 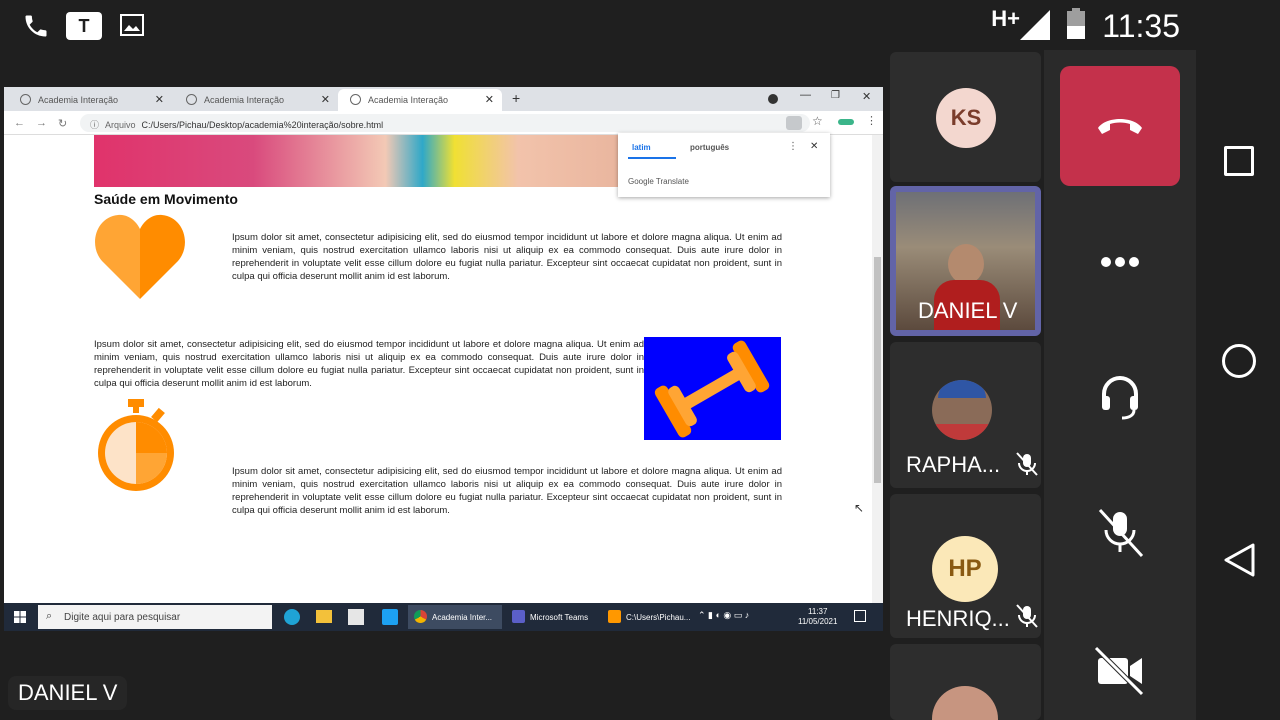 I want to click on translate-brand: Google Translate, so click(x=658, y=181).